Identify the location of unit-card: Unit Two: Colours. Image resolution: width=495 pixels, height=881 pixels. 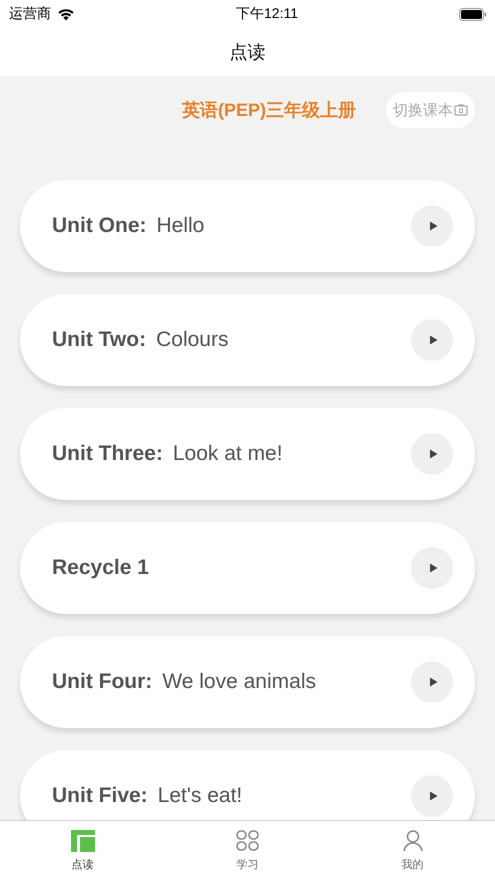
(247, 340).